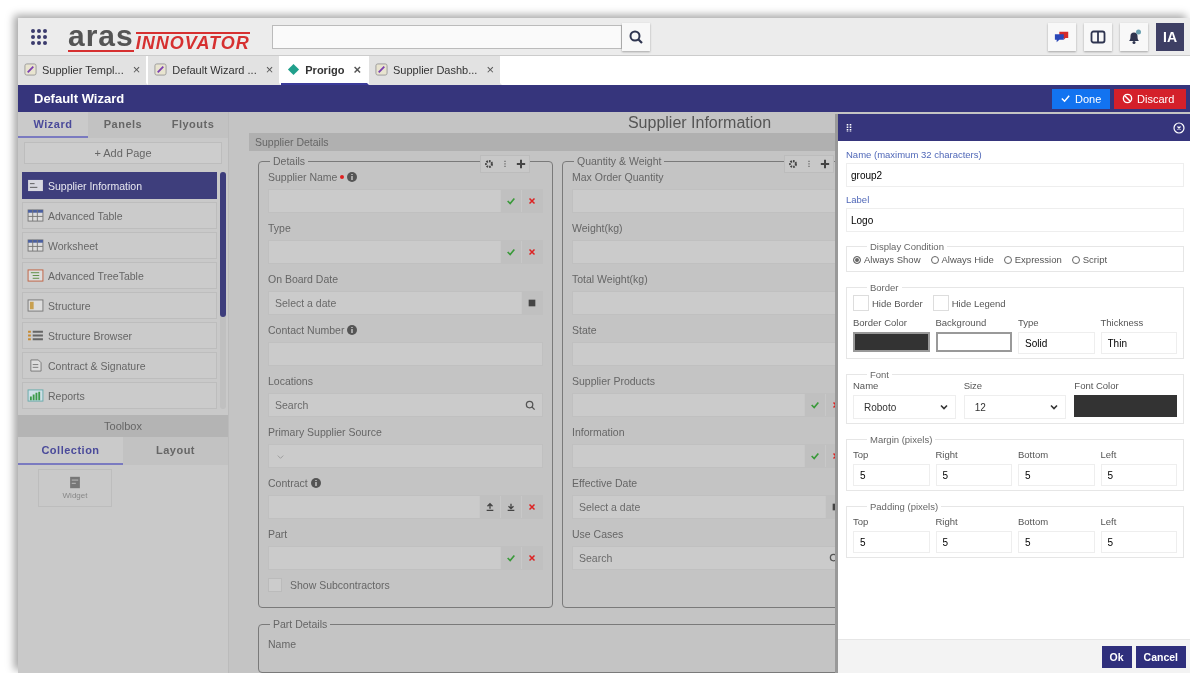  I want to click on field-label: Font Color, so click(1097, 385).